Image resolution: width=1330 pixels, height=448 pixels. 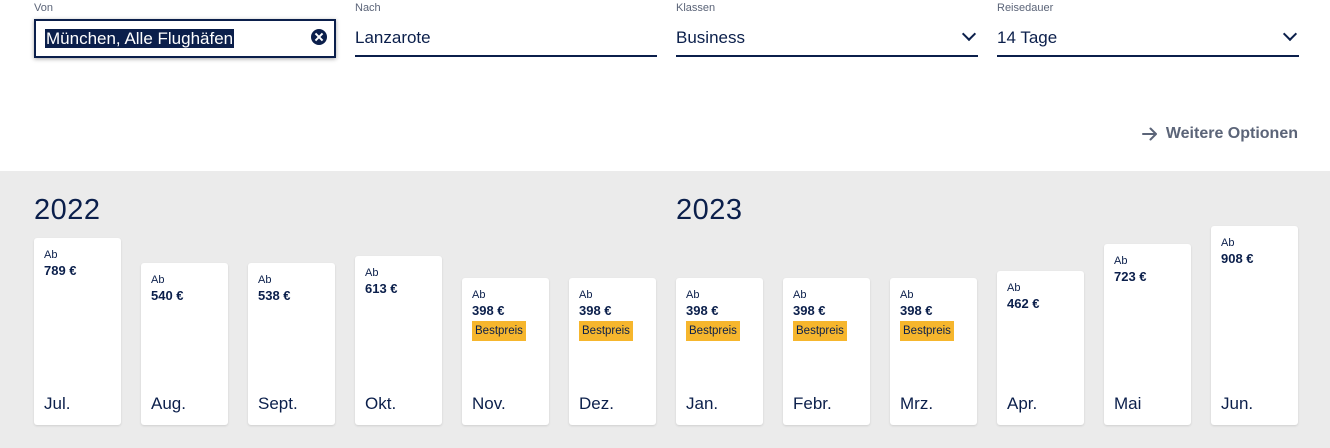 I want to click on year-label-2023: 2023, so click(x=709, y=210).